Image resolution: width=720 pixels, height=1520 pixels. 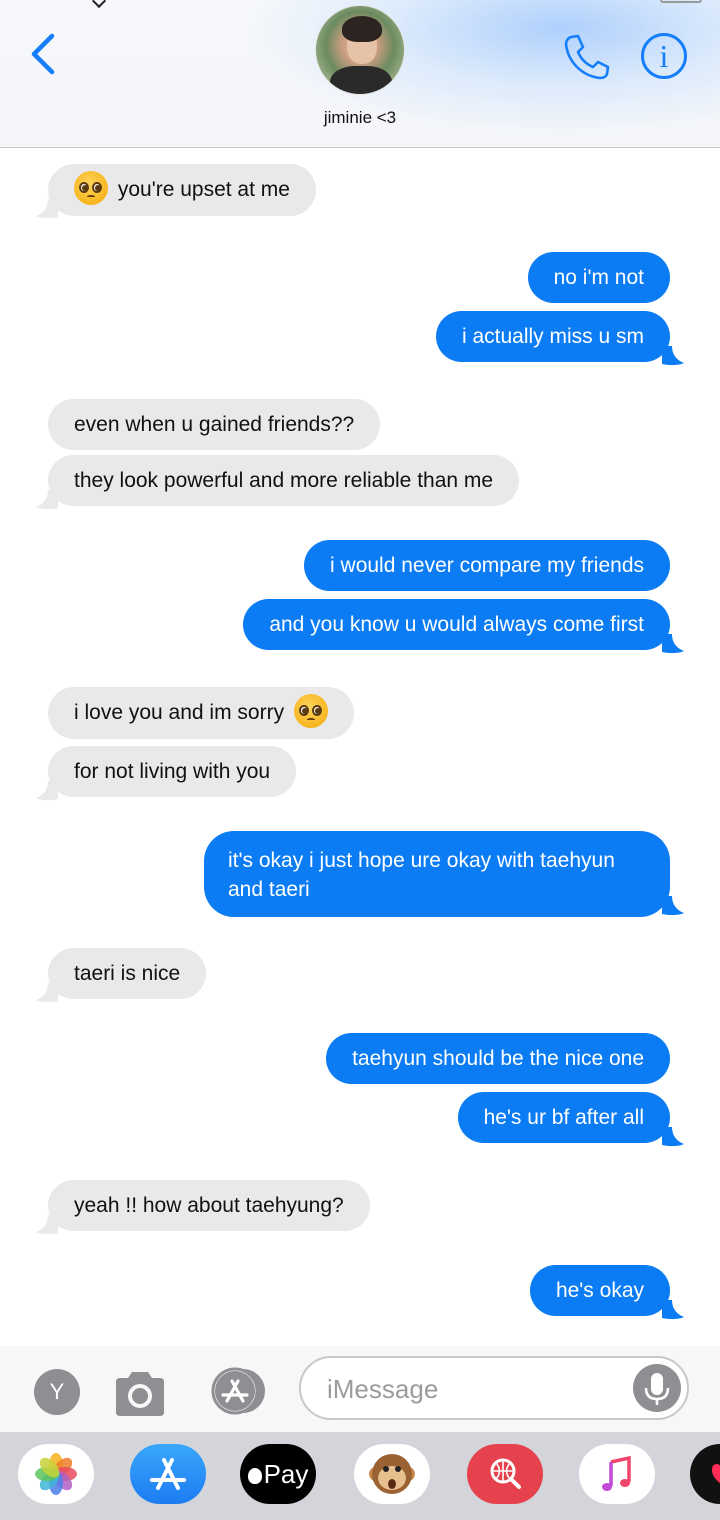 I want to click on animoji-button, so click(x=392, y=1474).